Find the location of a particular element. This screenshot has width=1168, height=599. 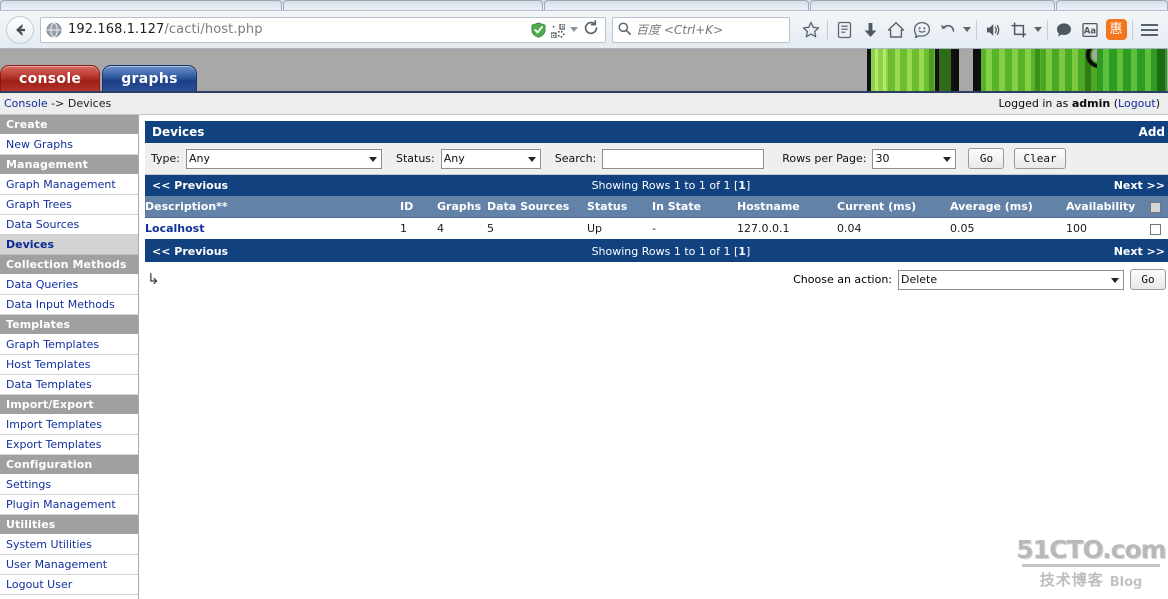

globe-icon is located at coordinates (54, 30).